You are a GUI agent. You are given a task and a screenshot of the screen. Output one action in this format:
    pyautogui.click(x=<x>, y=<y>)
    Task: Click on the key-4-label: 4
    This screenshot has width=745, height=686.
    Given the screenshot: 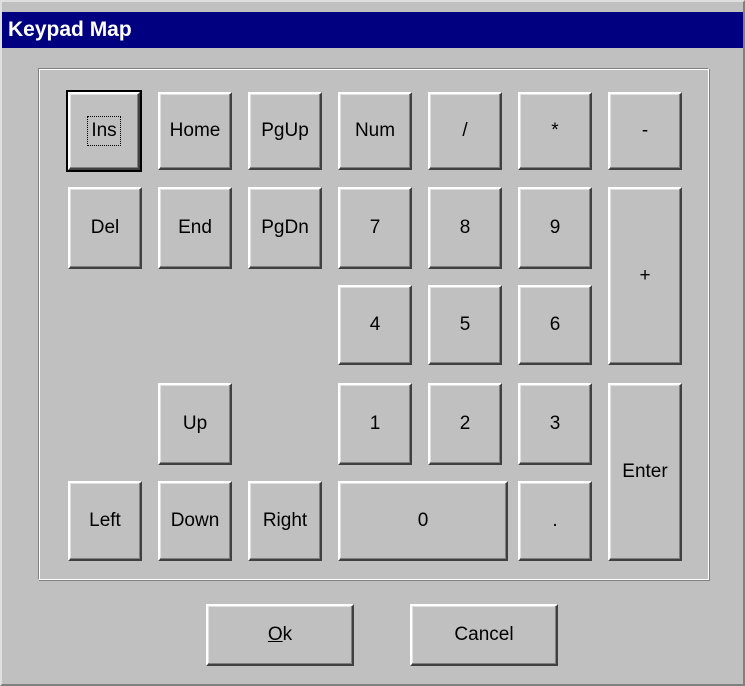 What is the action you would take?
    pyautogui.click(x=375, y=324)
    